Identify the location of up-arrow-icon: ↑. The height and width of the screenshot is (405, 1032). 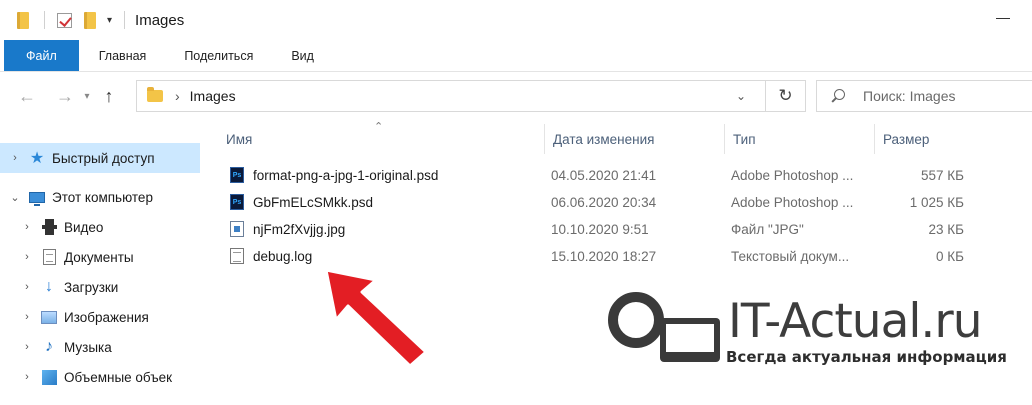
(109, 96).